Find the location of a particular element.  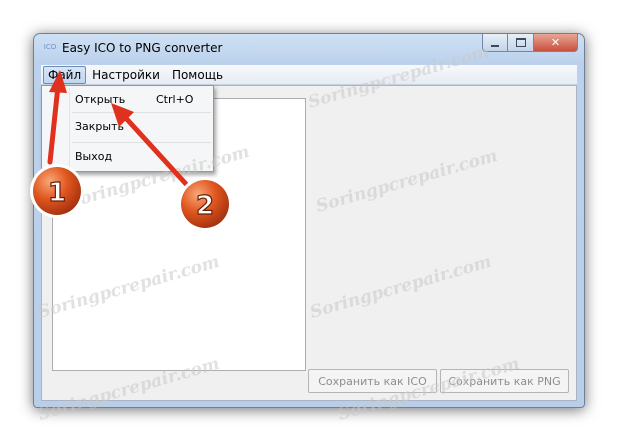

menu-item-open-shortcut: Ctrl+O is located at coordinates (175, 99).